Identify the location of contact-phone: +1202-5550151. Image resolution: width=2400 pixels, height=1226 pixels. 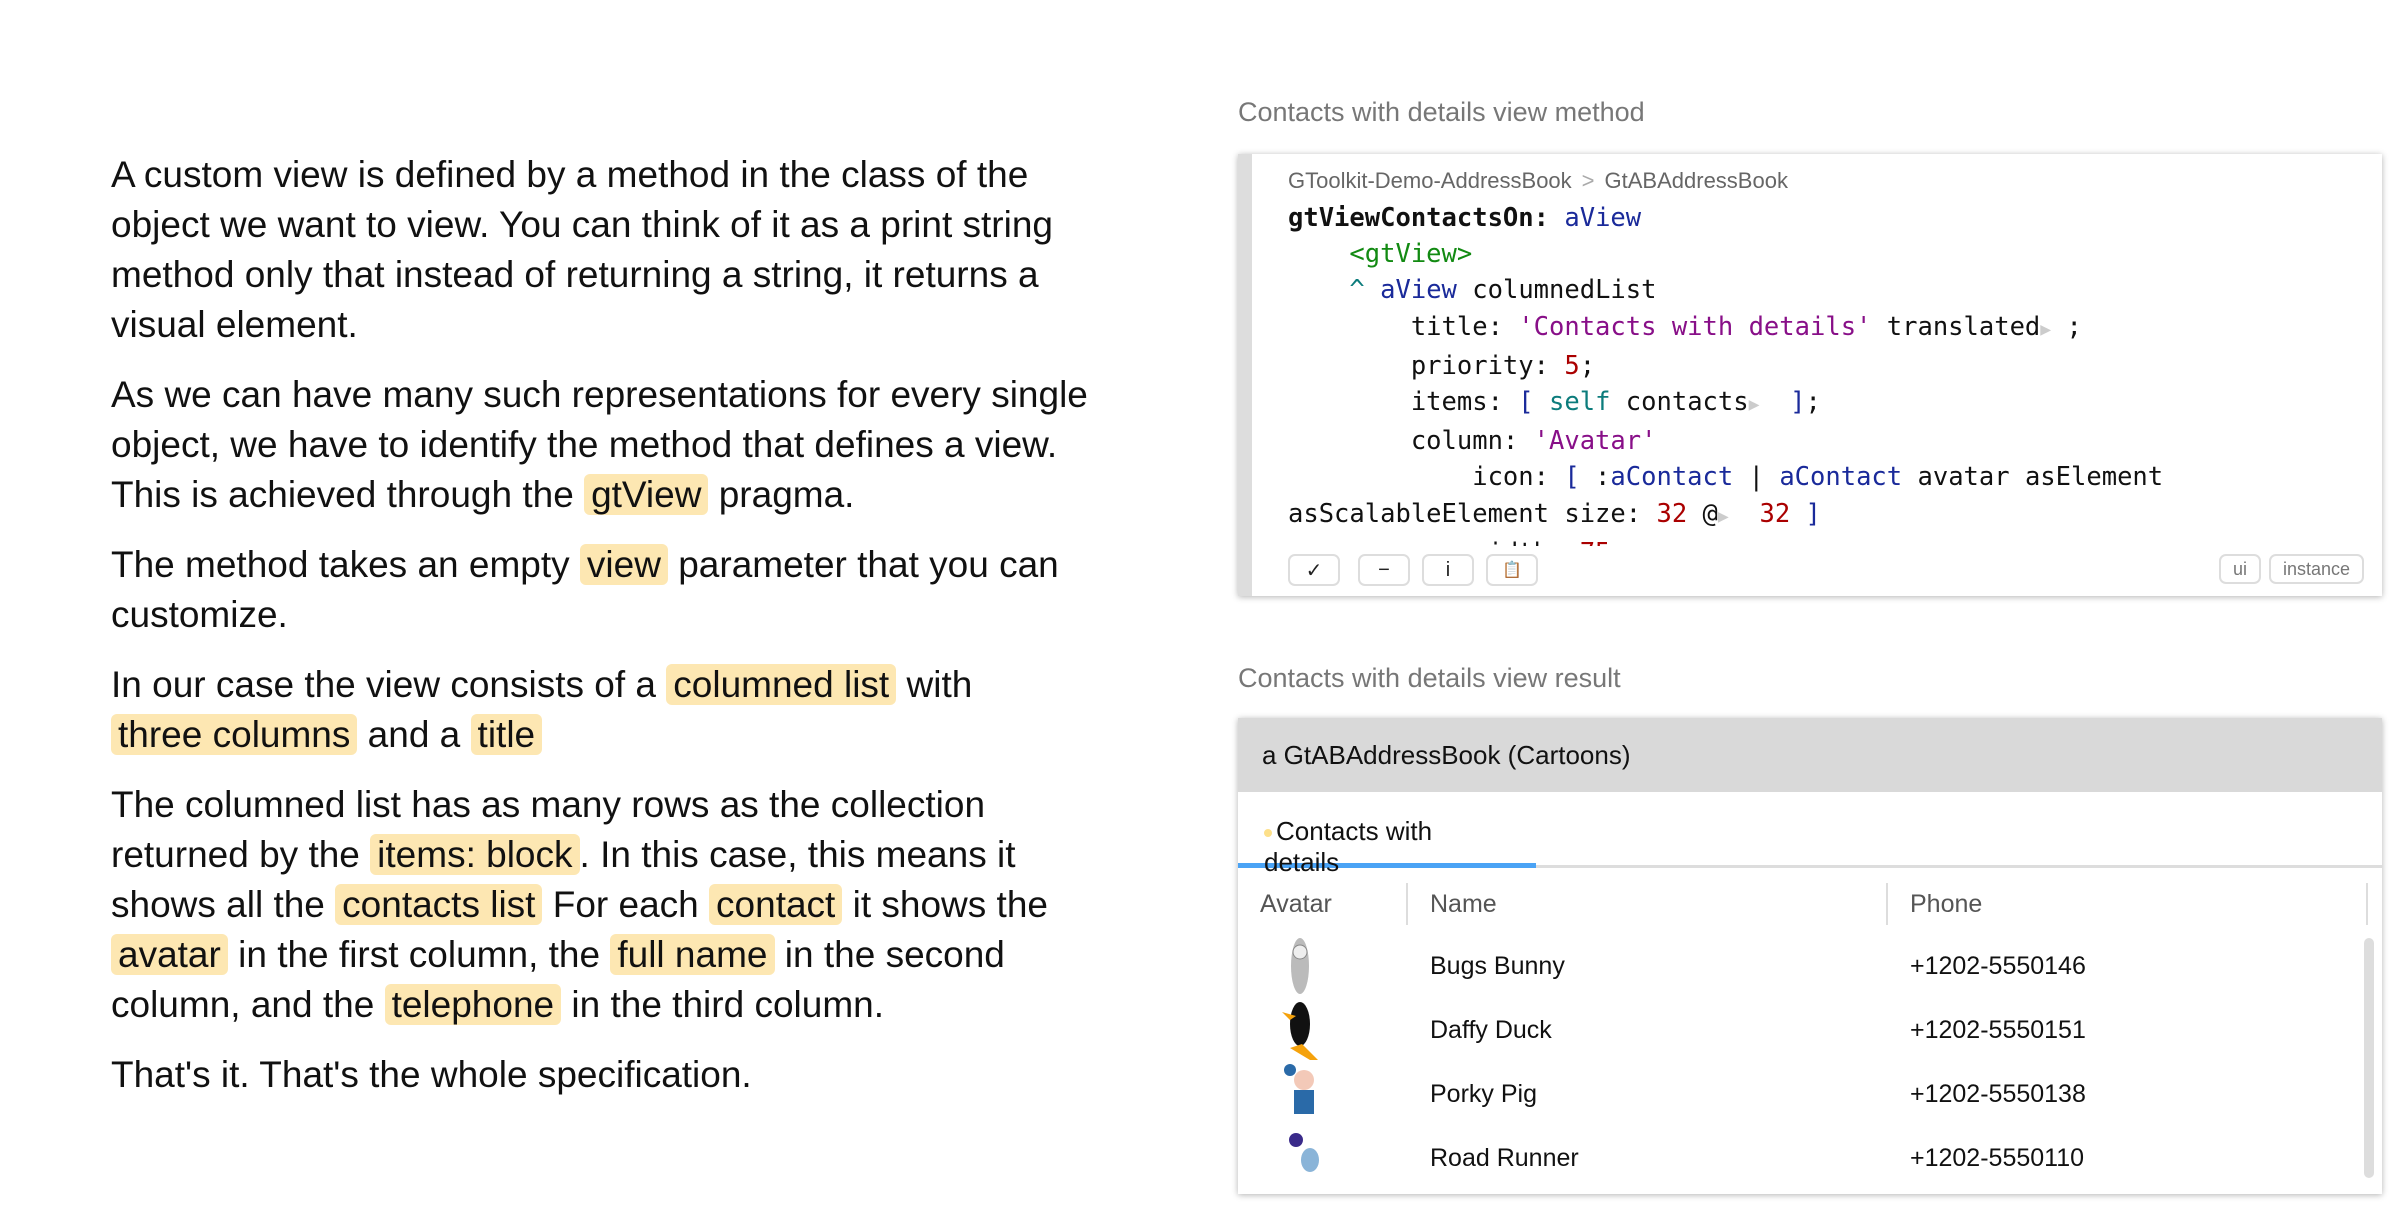
(1998, 1029).